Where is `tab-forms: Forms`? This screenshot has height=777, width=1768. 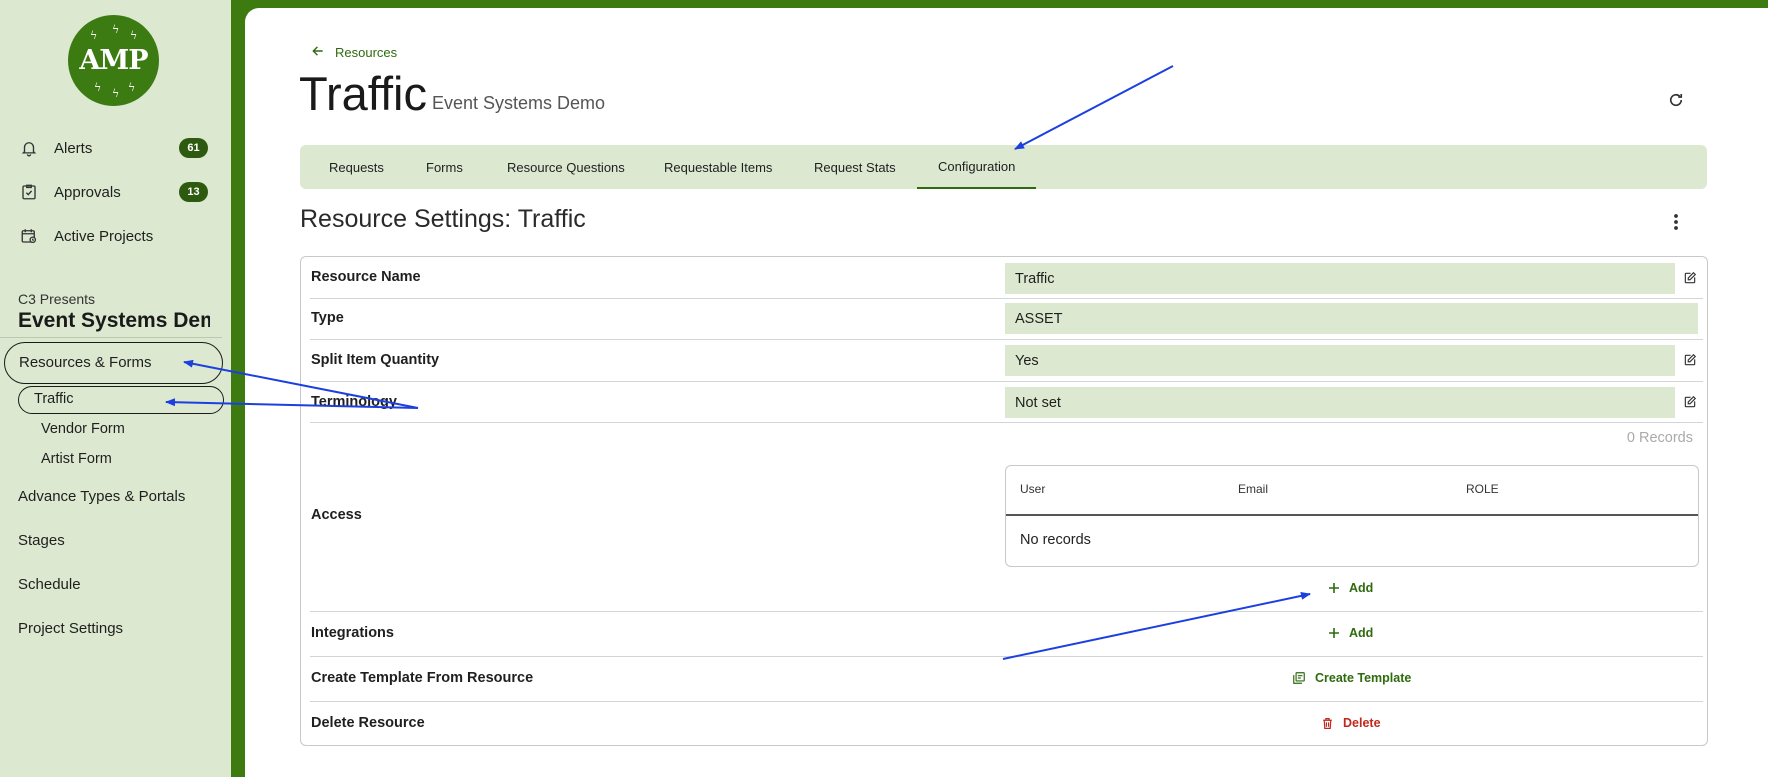 tab-forms: Forms is located at coordinates (444, 167).